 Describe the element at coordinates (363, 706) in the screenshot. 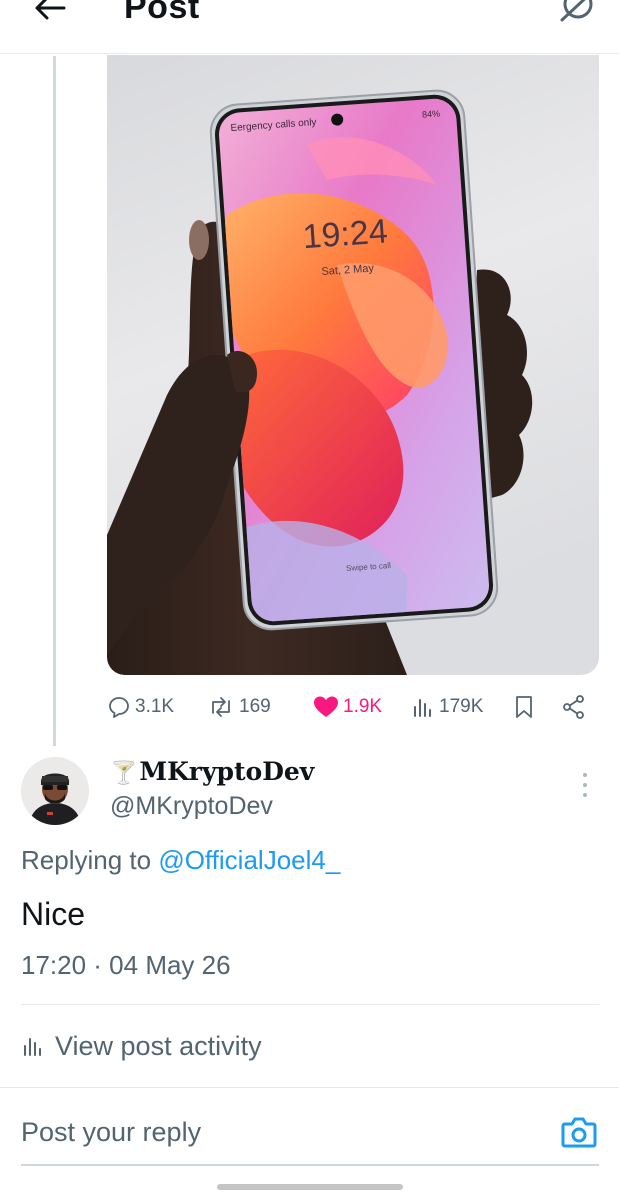

I see `like-count: 1.9K` at that location.